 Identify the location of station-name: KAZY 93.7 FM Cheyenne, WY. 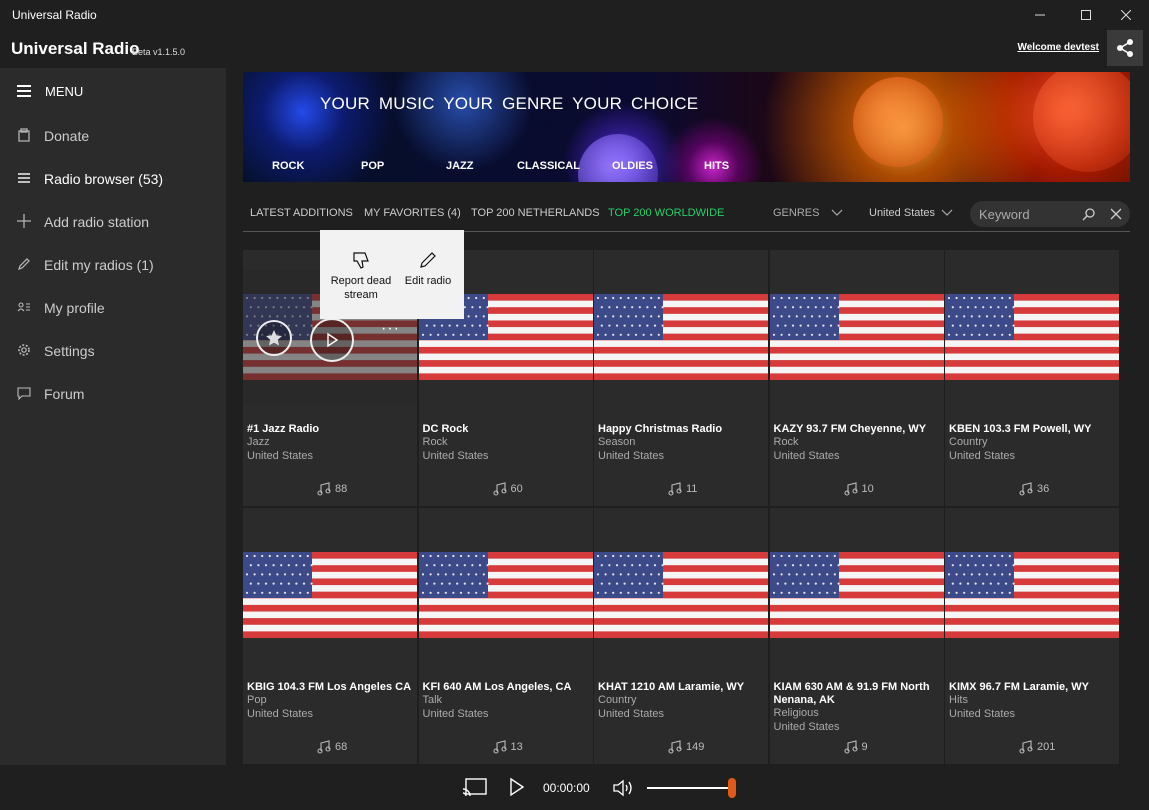
(850, 429).